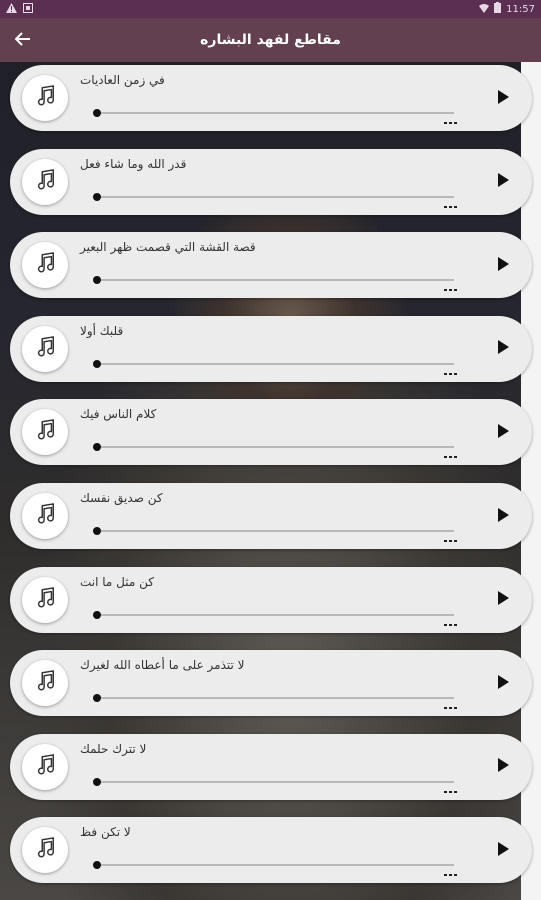 This screenshot has width=541, height=900. I want to click on status-right-icons: 11:57, so click(507, 9).